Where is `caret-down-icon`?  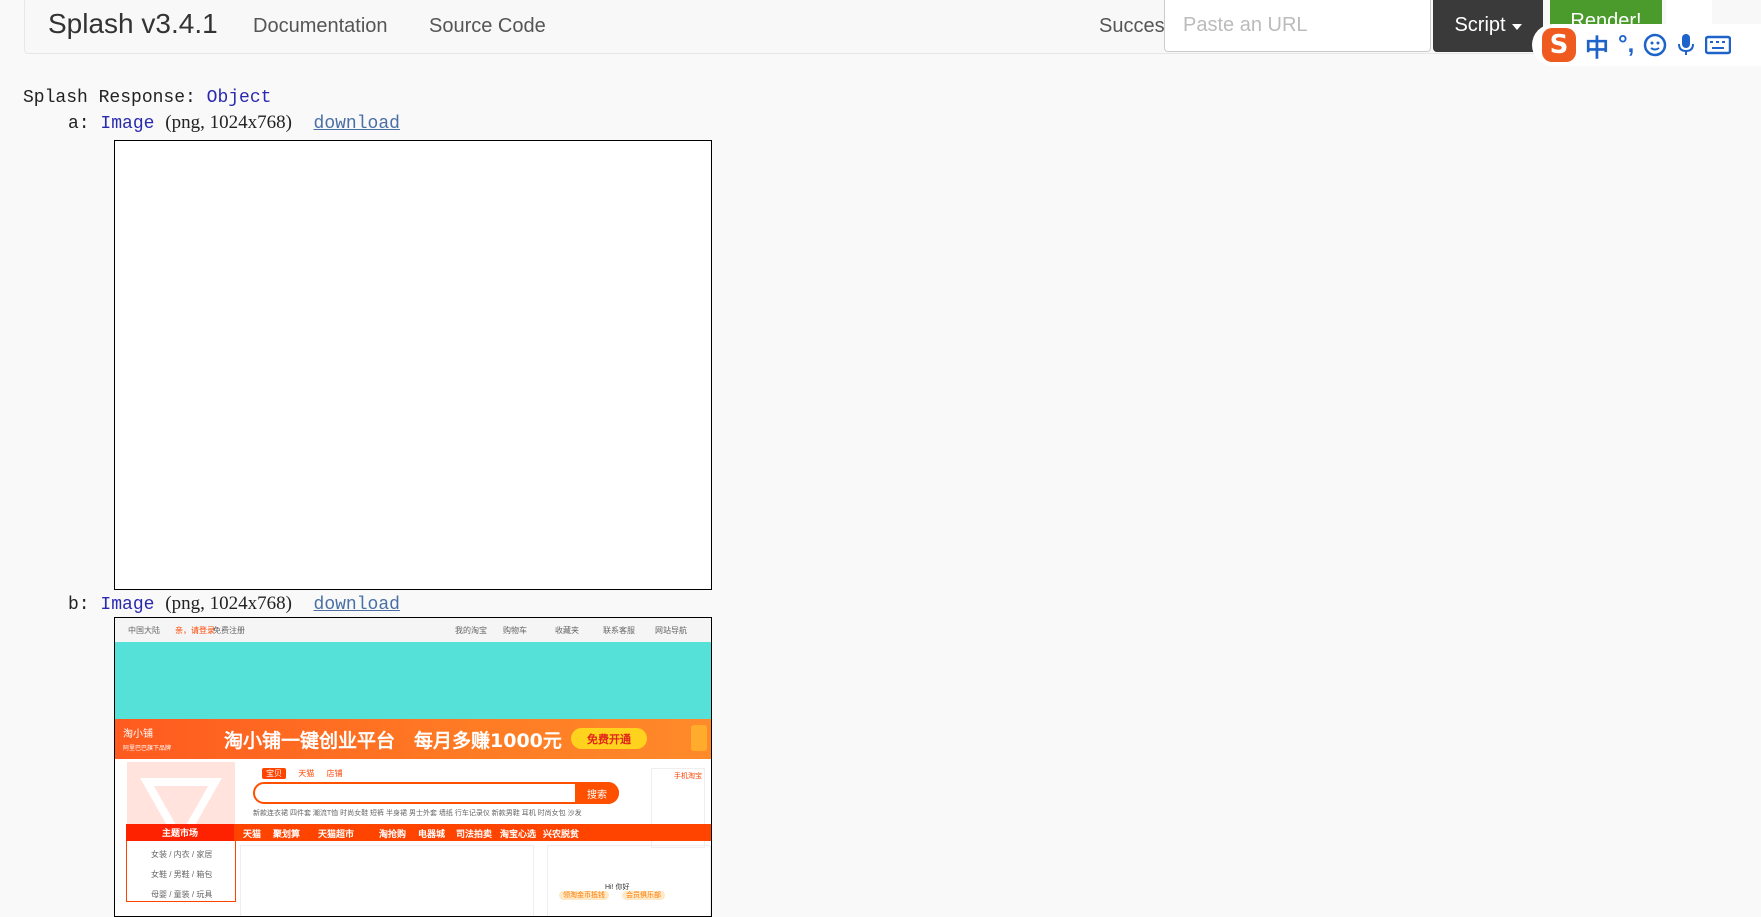 caret-down-icon is located at coordinates (1516, 27).